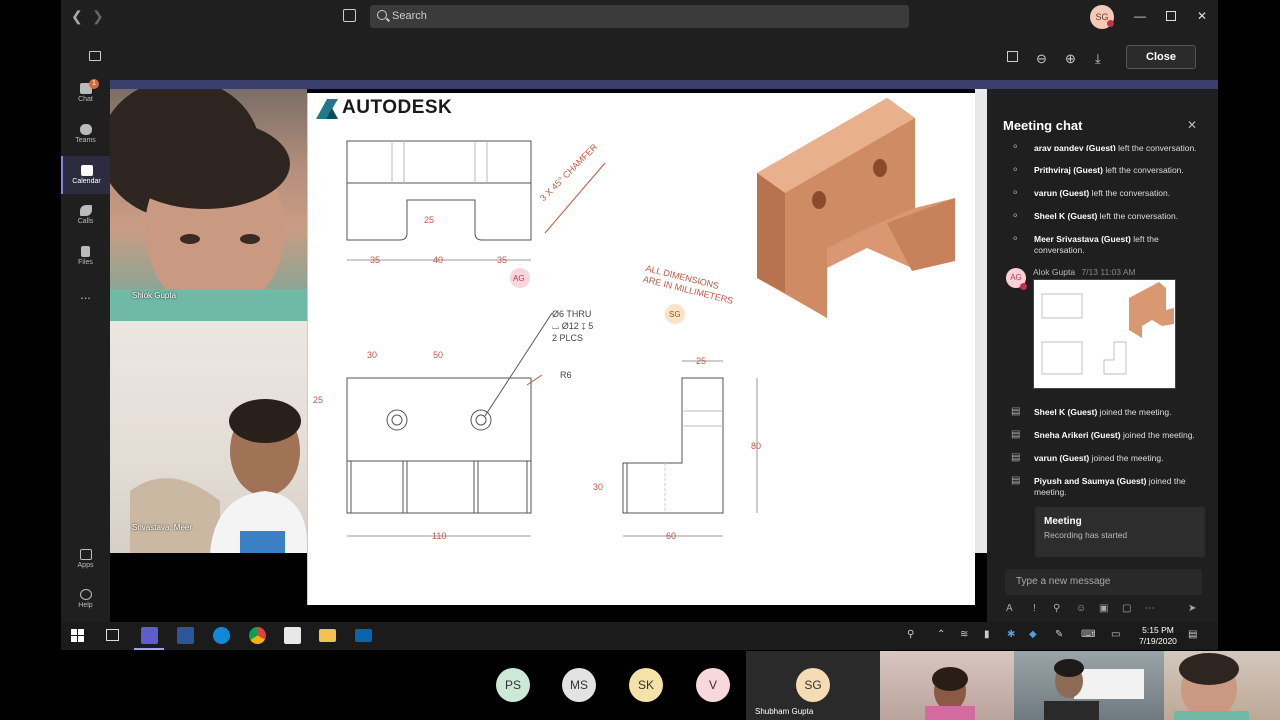  Describe the element at coordinates (1059, 634) in the screenshot. I see `pen-icon: ✎` at that location.